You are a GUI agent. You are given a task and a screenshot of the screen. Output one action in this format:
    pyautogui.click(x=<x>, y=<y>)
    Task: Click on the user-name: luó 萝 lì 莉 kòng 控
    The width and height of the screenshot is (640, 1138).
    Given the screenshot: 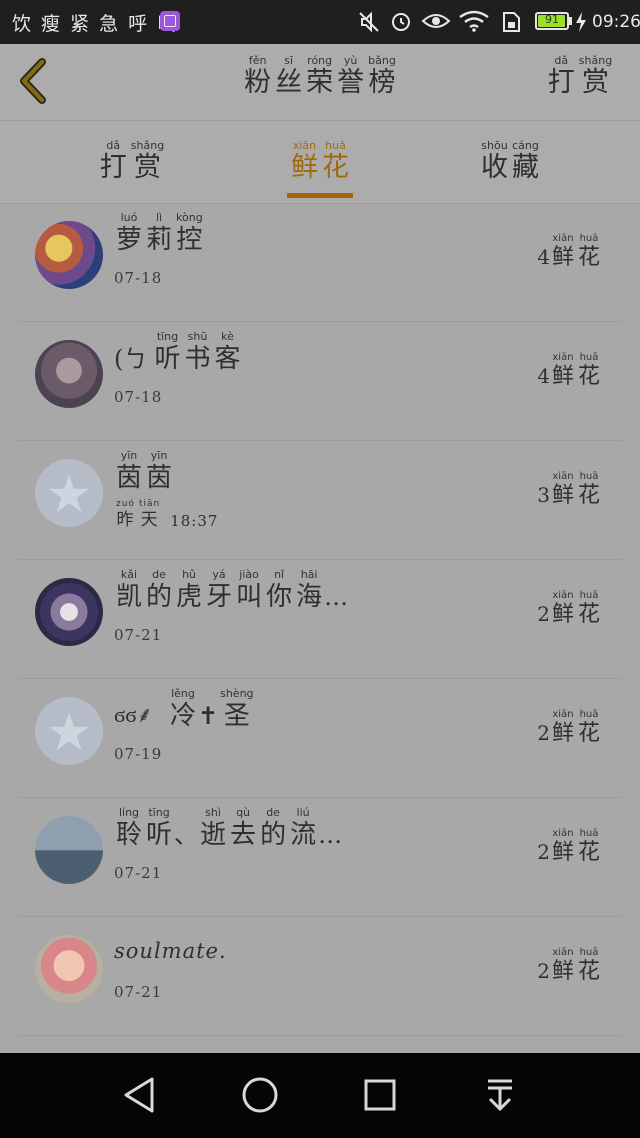 What is the action you would take?
    pyautogui.click(x=159, y=233)
    